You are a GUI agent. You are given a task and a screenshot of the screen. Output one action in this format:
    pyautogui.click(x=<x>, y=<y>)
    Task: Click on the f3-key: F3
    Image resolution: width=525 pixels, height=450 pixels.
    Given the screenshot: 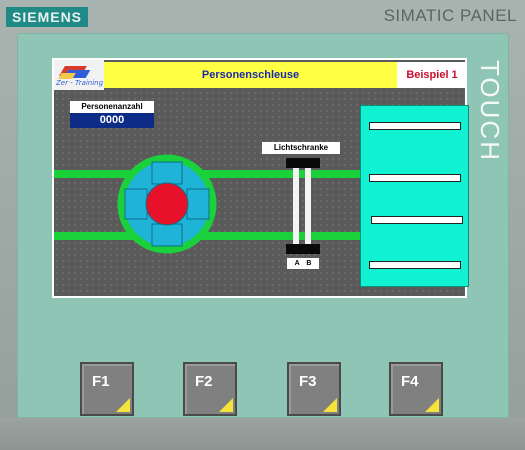 What is the action you would take?
    pyautogui.click(x=314, y=389)
    